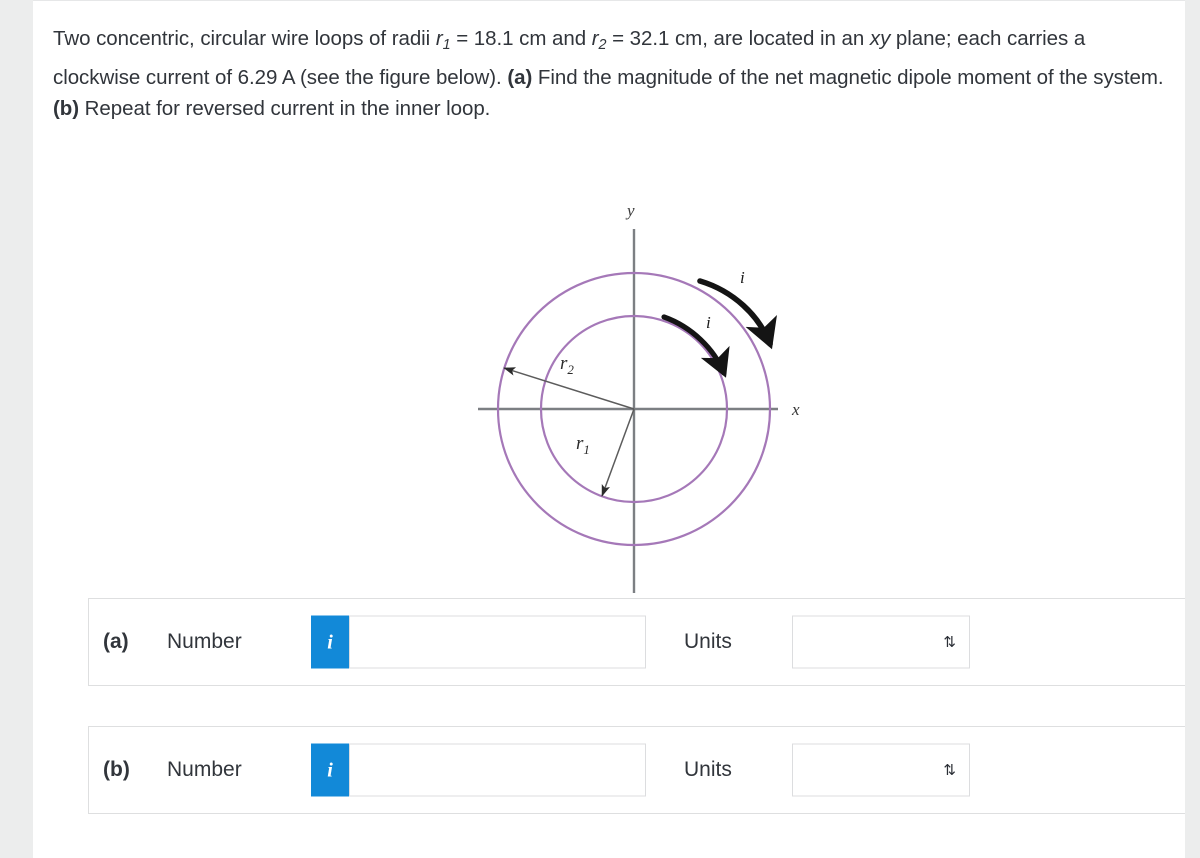 The height and width of the screenshot is (858, 1200). Describe the element at coordinates (521, 38) in the screenshot. I see `statement-segment-3: = 18.1 cm and` at that location.